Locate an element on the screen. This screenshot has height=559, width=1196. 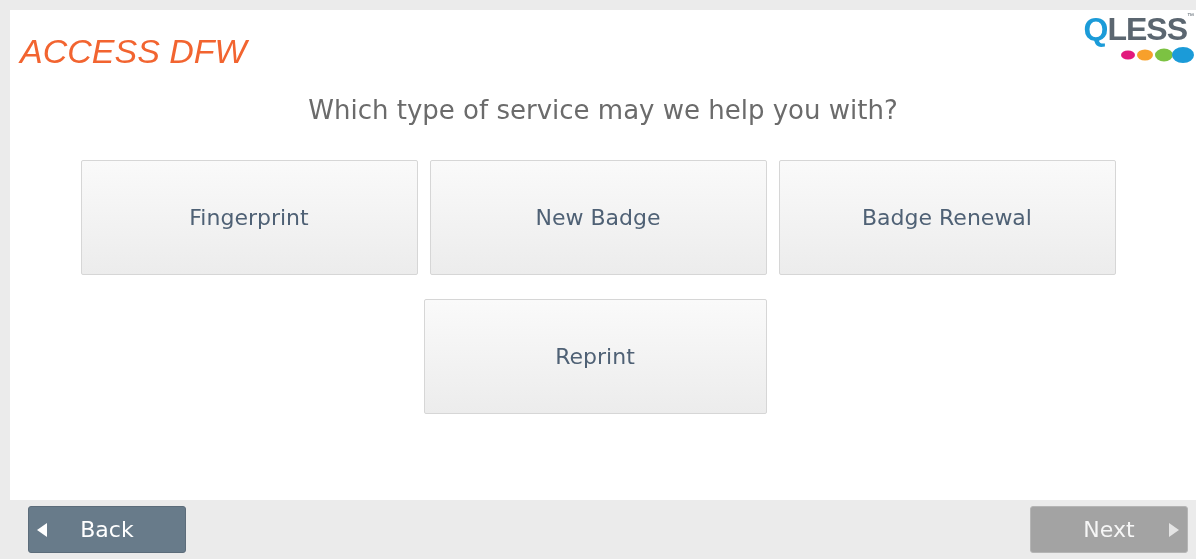
service-button: Fingerprint is located at coordinates (249, 217).